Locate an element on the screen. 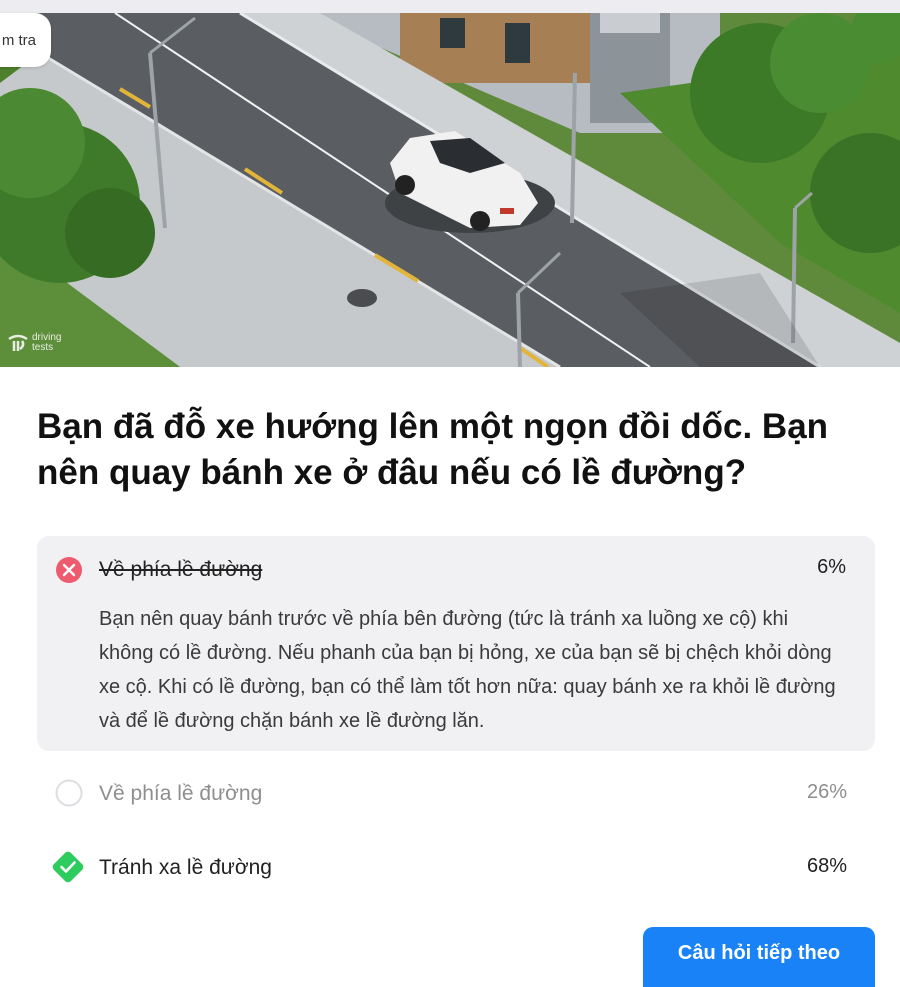 Image resolution: width=900 pixels, height=987 pixels. answer-percent: 6% is located at coordinates (831, 567).